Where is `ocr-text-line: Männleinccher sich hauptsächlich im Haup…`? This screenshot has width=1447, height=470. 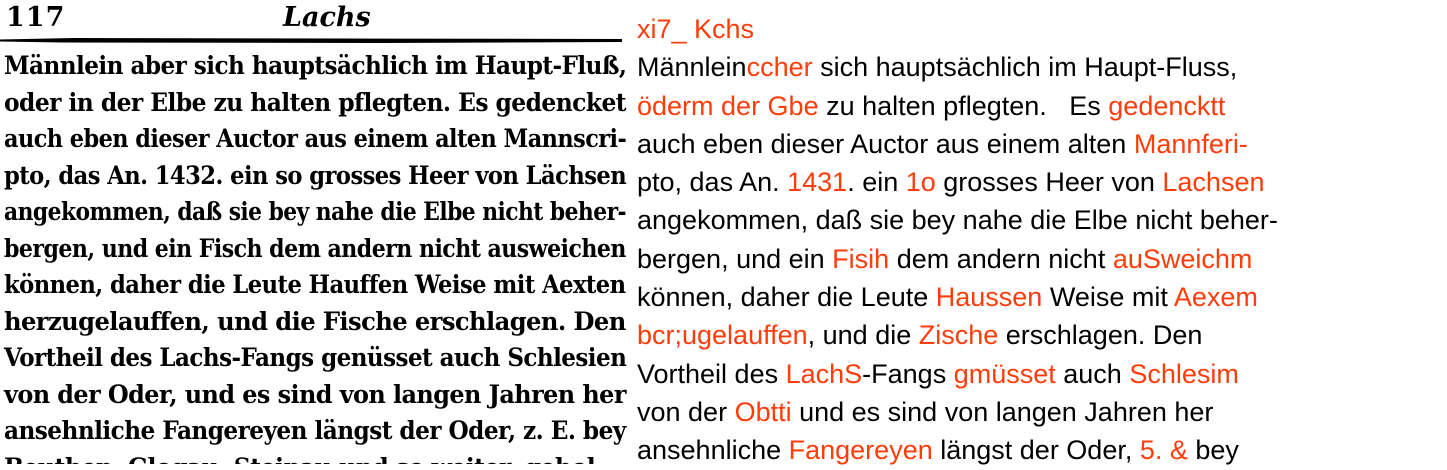 ocr-text-line: Männleinccher sich hauptsächlich im Haup… is located at coordinates (1040, 67).